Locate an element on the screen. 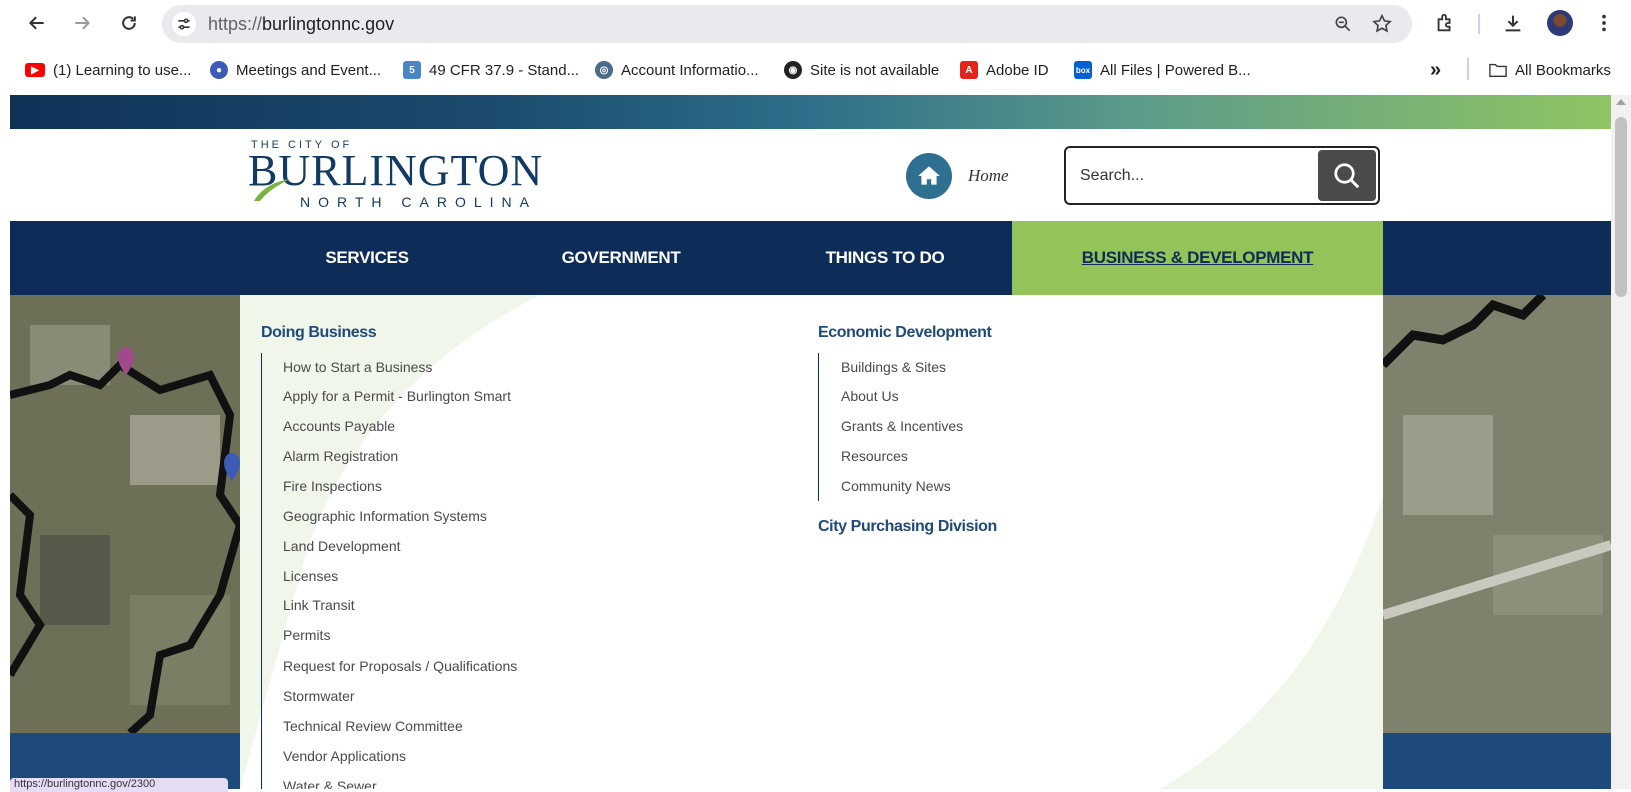 Image resolution: width=1631 pixels, height=792 pixels. adobe-icon: A is located at coordinates (969, 70).